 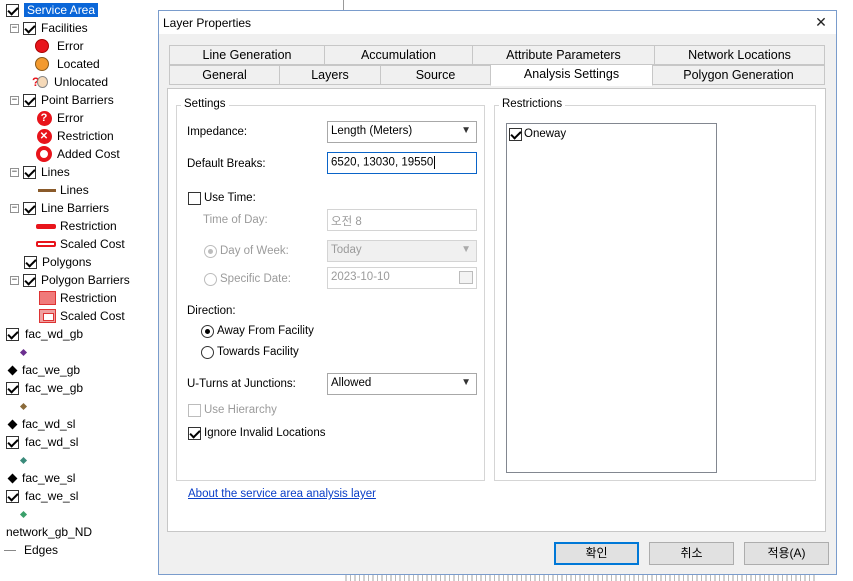 What do you see at coordinates (30, 262) in the screenshot?
I see `polygons-checkbox` at bounding box center [30, 262].